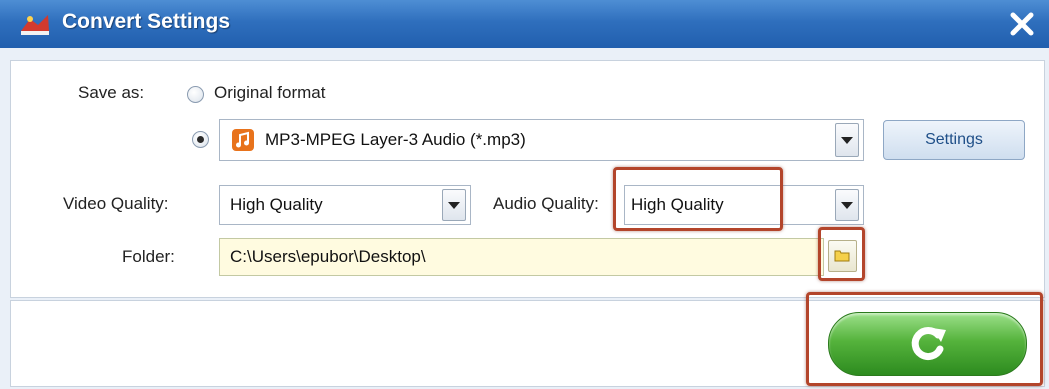 The height and width of the screenshot is (389, 1049). What do you see at coordinates (698, 199) in the screenshot?
I see `highlight-audio-quality` at bounding box center [698, 199].